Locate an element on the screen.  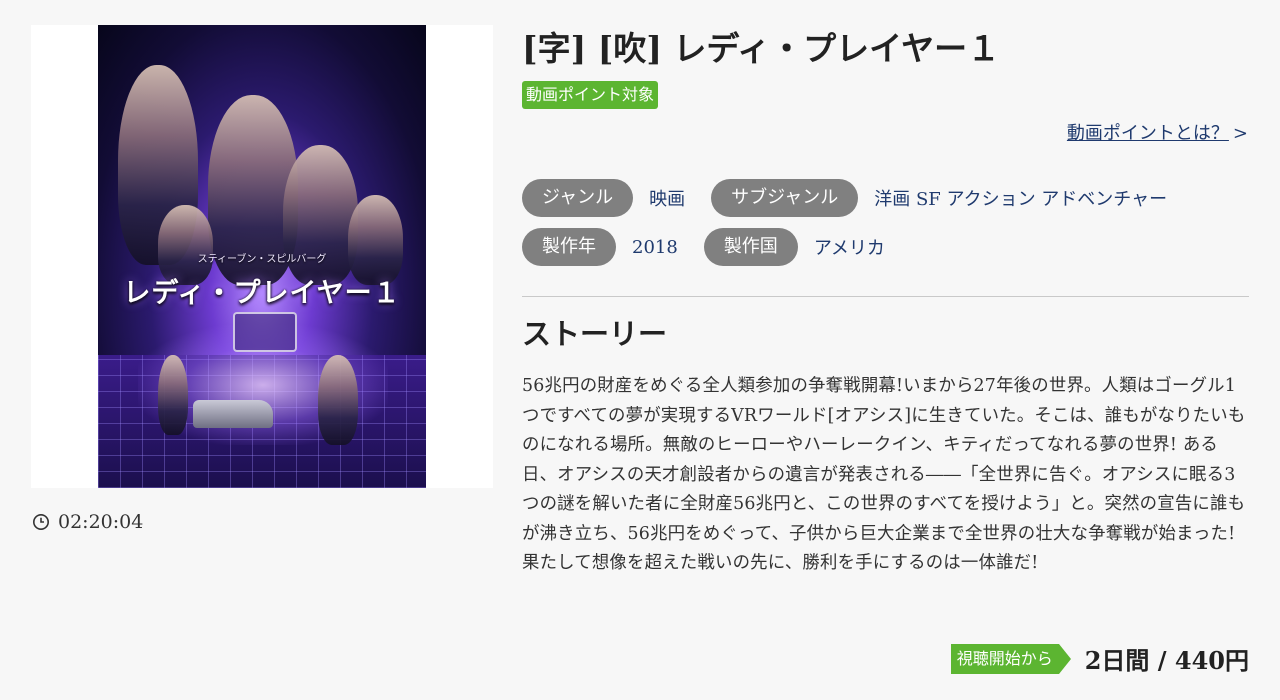
meta-row-genre: ジャンル 映画 サブジャンル 洋画 SF アクション アドベンチャー is located at coordinates (857, 198).